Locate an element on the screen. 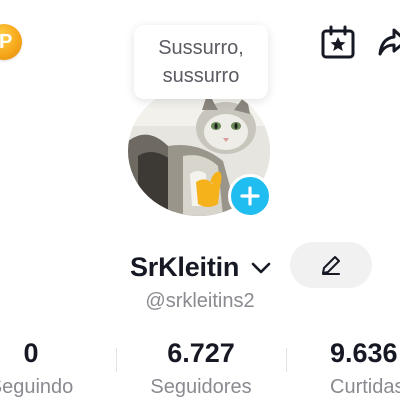  coin-letter: P is located at coordinates (6, 42).